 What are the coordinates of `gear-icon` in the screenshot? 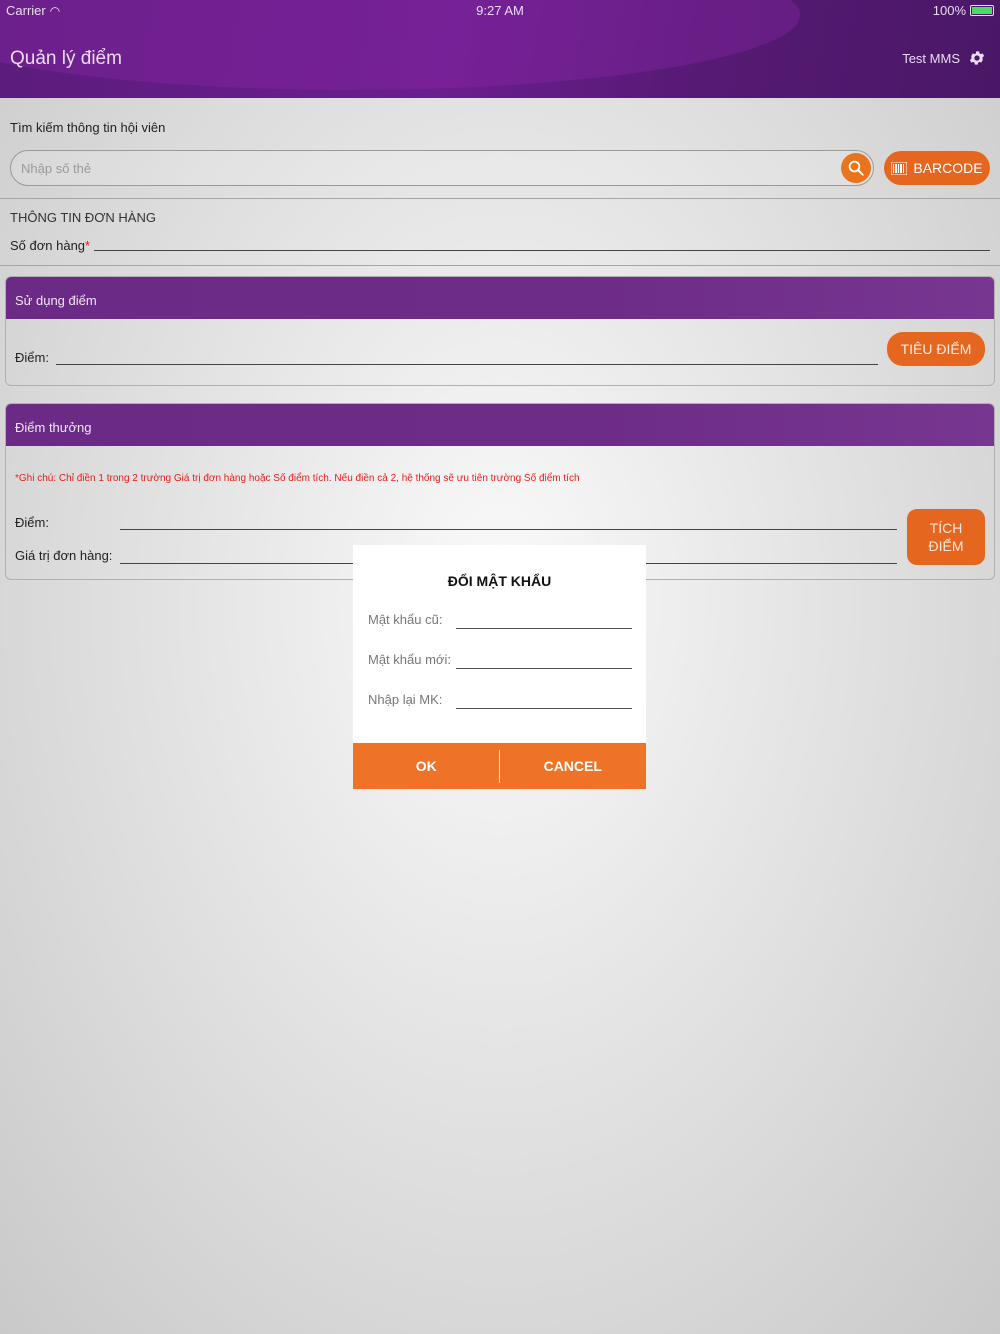 It's located at (977, 58).